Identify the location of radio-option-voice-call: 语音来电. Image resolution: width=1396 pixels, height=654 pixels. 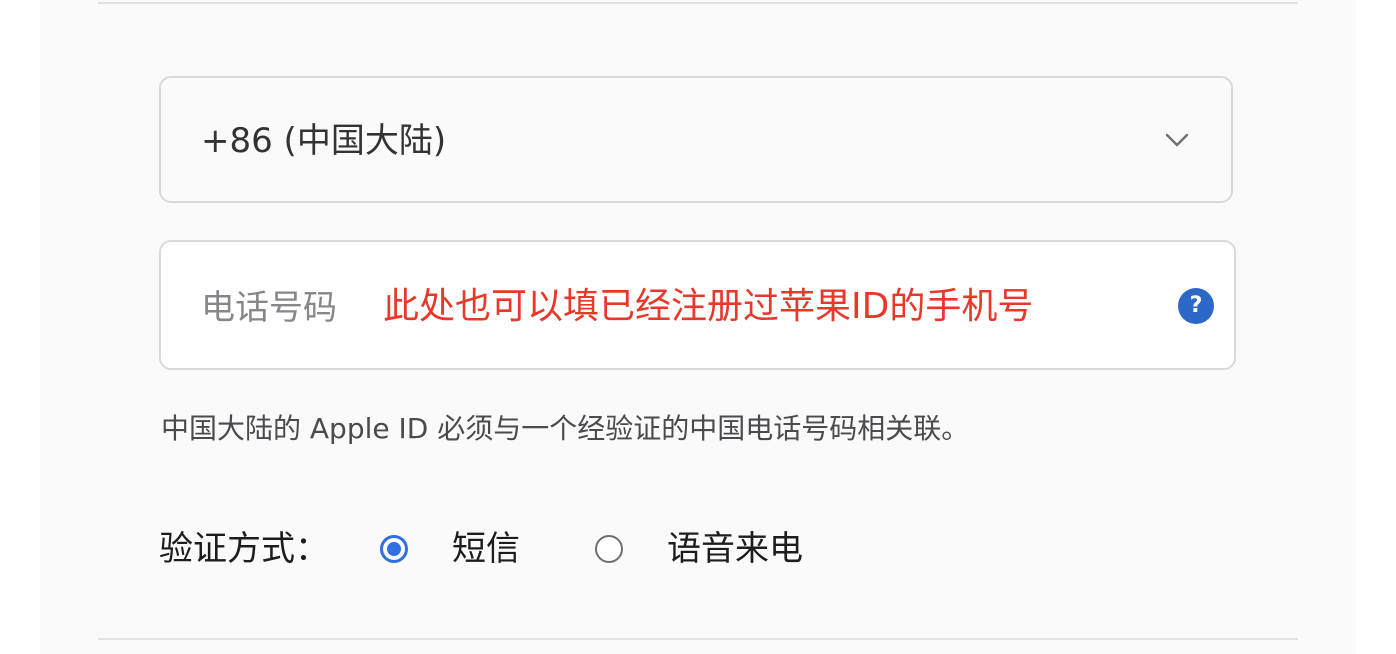
(699, 549).